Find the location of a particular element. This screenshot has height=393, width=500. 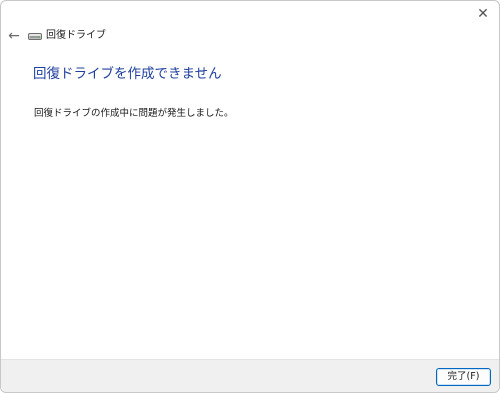

finish-button: 完了(F) is located at coordinates (463, 377).